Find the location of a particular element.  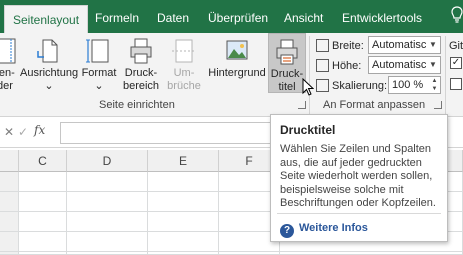

tab-seitenlayout: Seitenlayout is located at coordinates (46, 19).